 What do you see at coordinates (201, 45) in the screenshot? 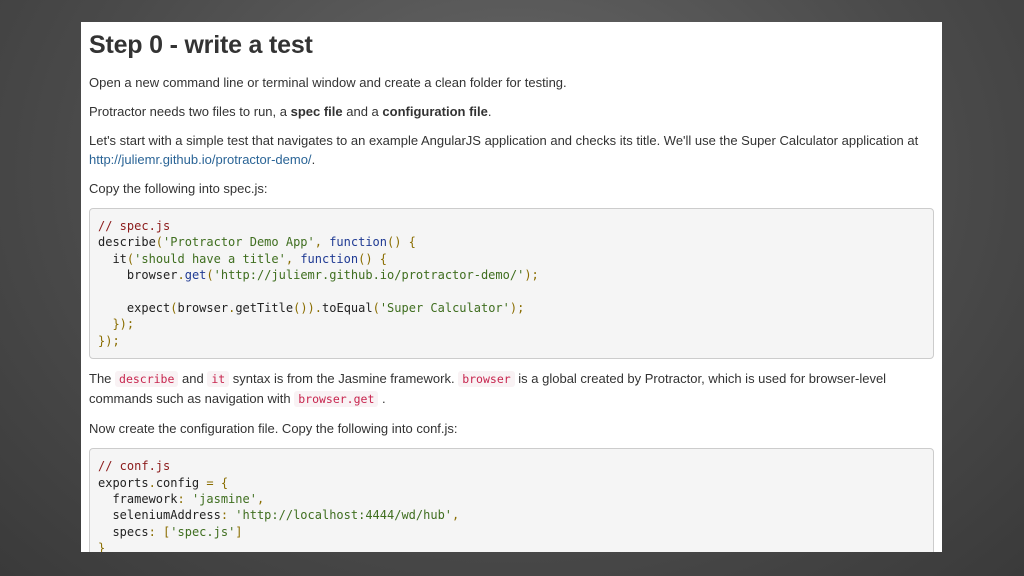
I see `page-title: Step 0 - write a test` at bounding box center [201, 45].